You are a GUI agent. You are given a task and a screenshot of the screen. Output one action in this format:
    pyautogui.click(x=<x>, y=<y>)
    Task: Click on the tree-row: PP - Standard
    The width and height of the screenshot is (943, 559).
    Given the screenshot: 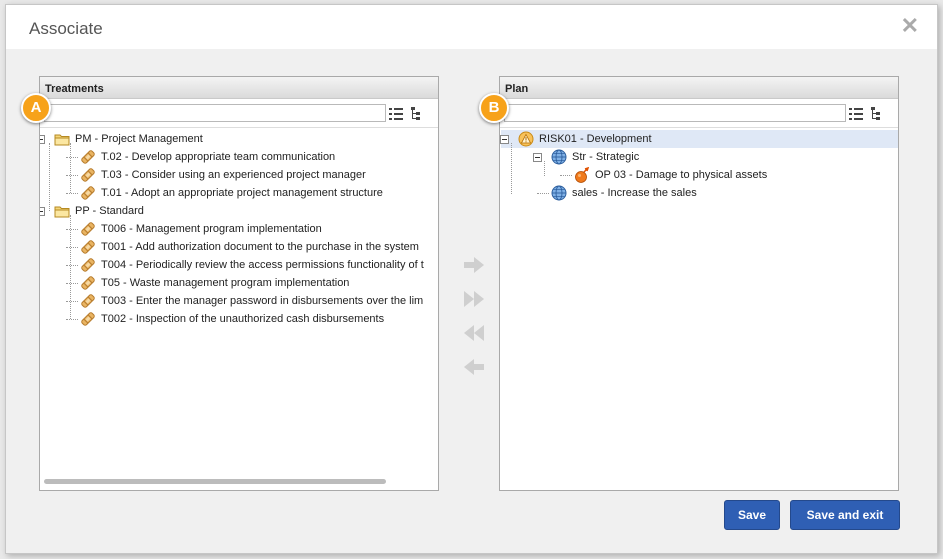 What is the action you would take?
    pyautogui.click(x=239, y=211)
    